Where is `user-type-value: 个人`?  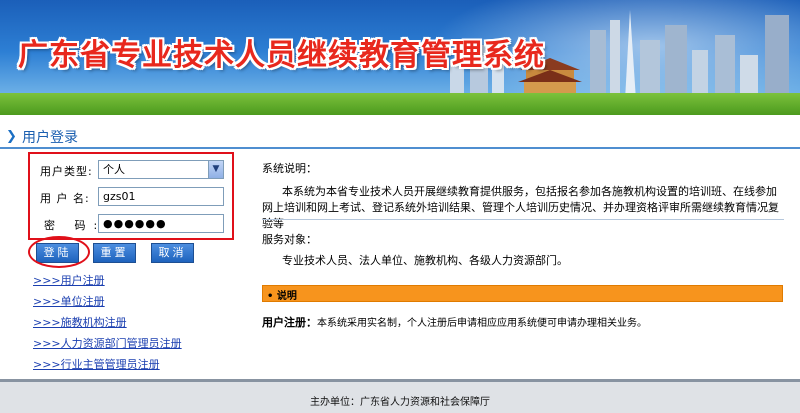
user-type-value: 个人 is located at coordinates (114, 169).